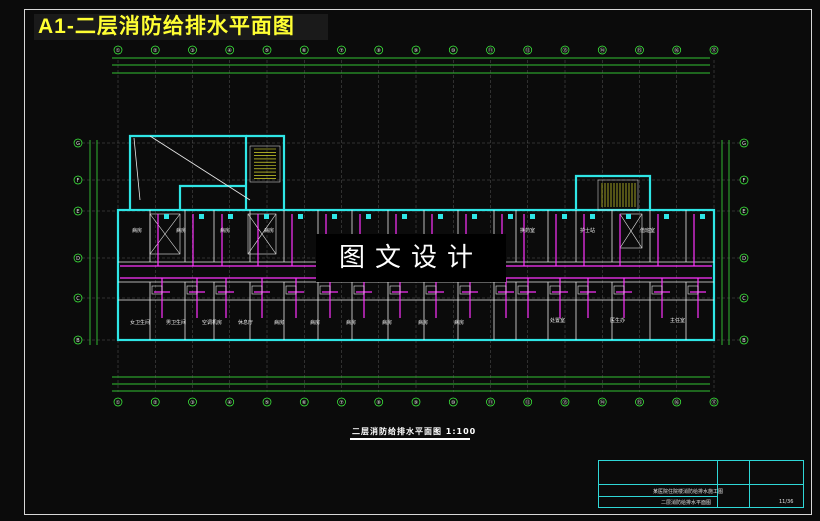 This screenshot has width=820, height=521. Describe the element at coordinates (557, 320) in the screenshot. I see `room-label: 处置室` at that location.